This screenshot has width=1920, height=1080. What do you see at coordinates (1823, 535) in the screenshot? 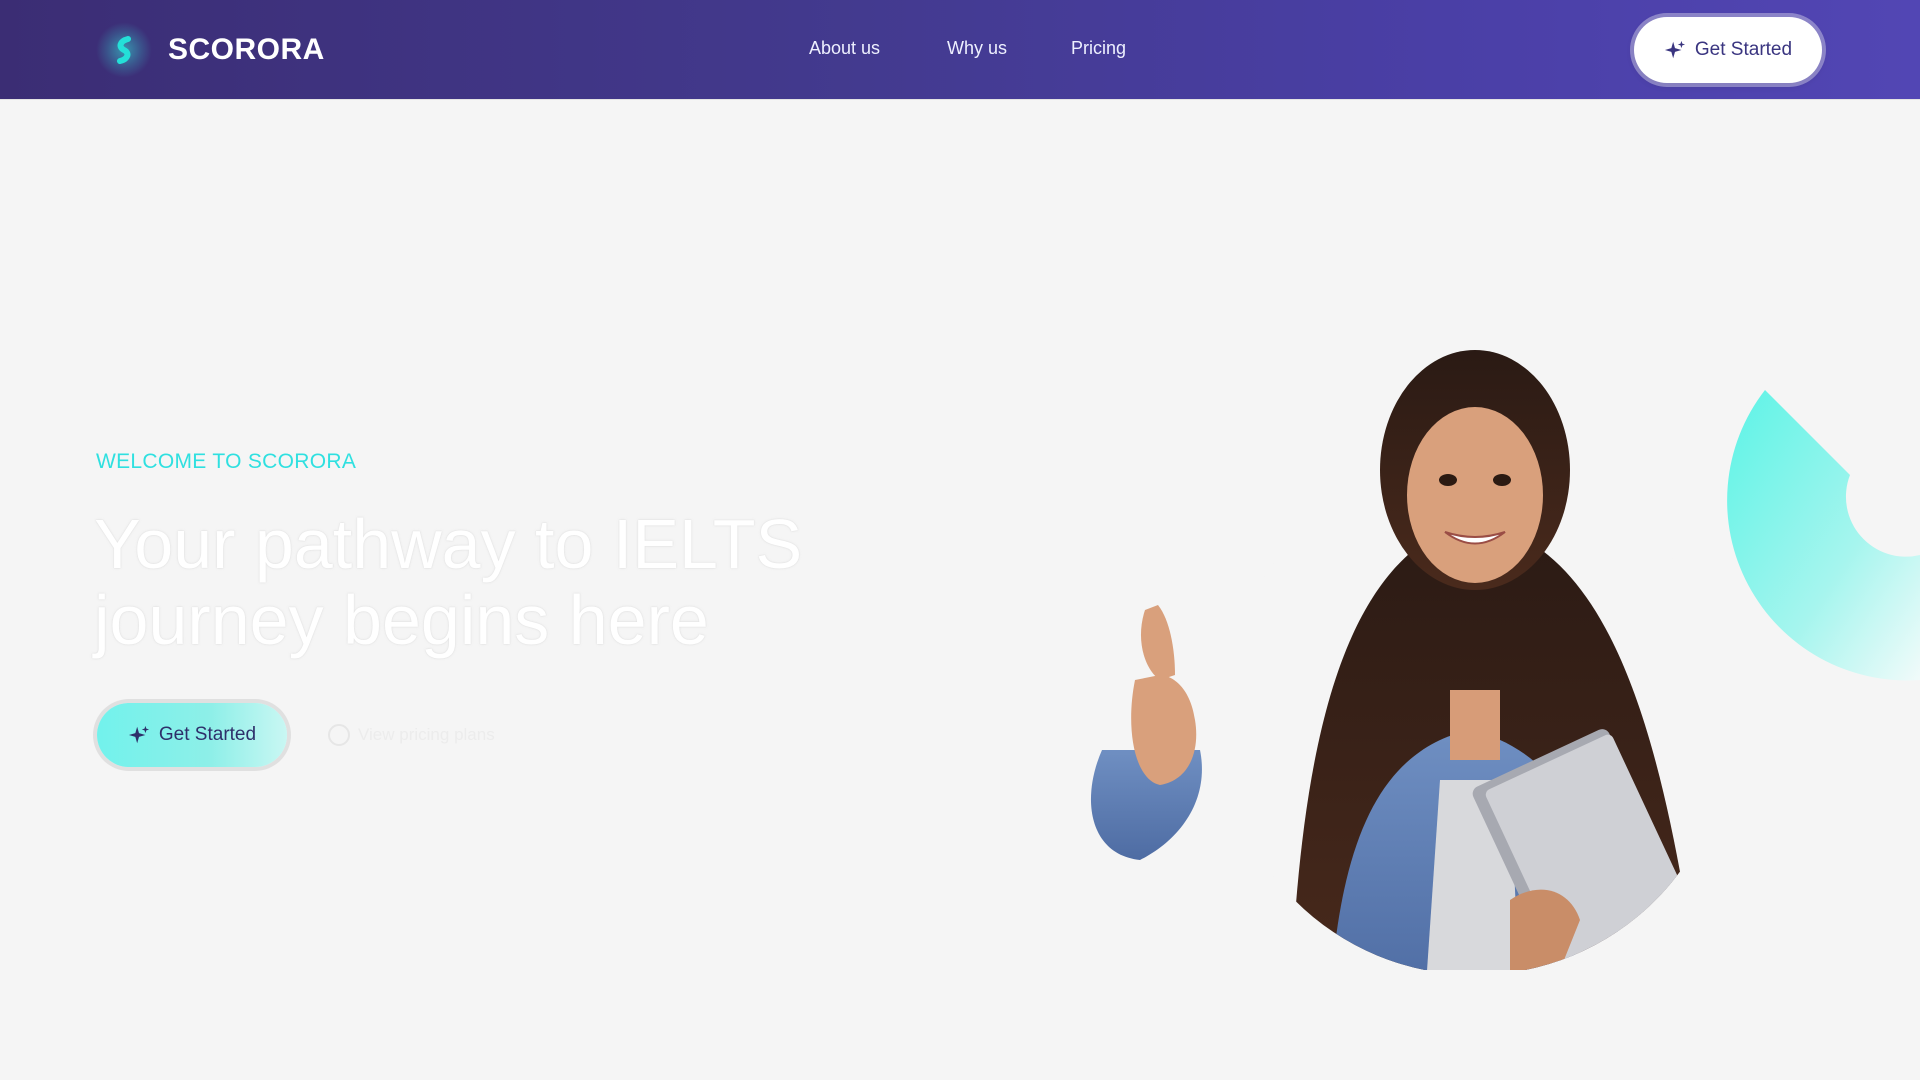
I see `decorative-cyan-shape` at bounding box center [1823, 535].